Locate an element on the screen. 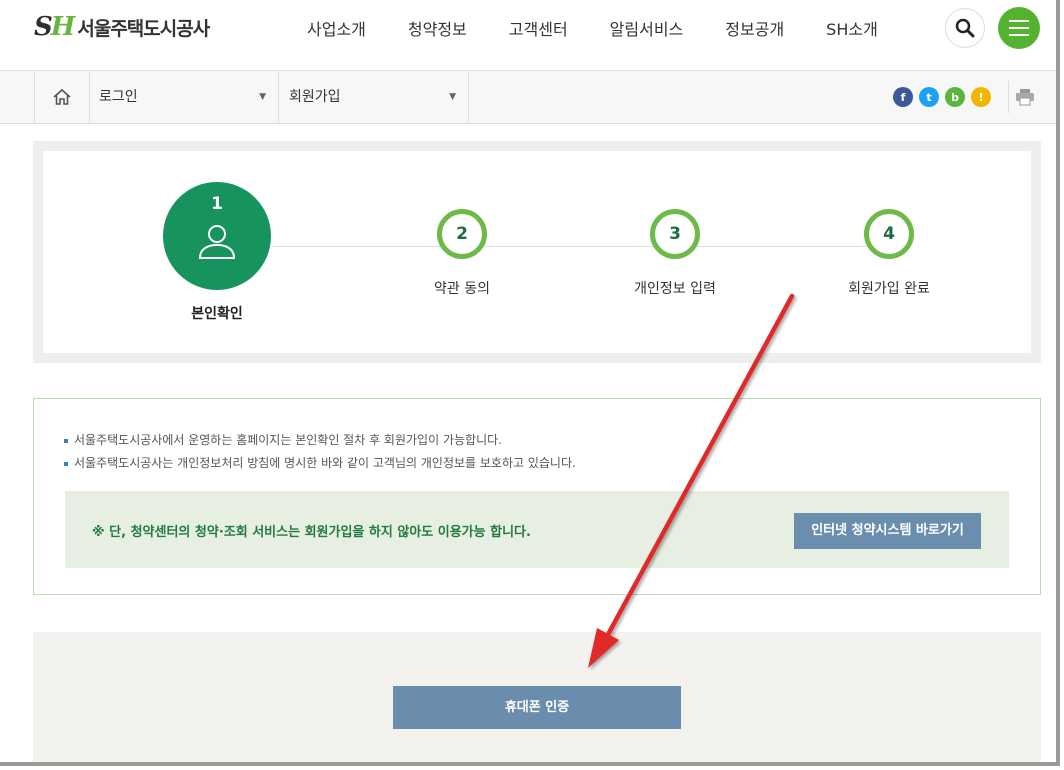 Image resolution: width=1064 pixels, height=770 pixels. breadcrumb-select-level2: 회원가입 ▼ is located at coordinates (374, 97).